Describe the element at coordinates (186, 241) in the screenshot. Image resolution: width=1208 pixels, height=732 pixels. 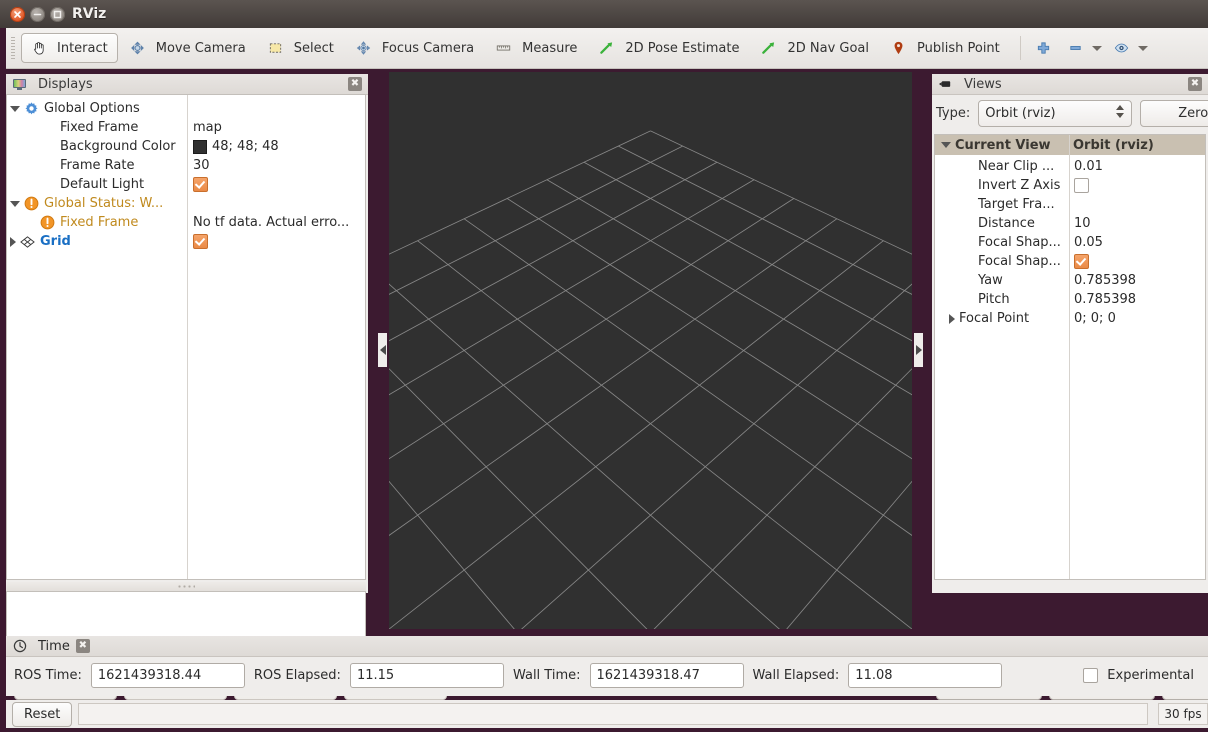
I see `displays-tree-row: Grid` at that location.